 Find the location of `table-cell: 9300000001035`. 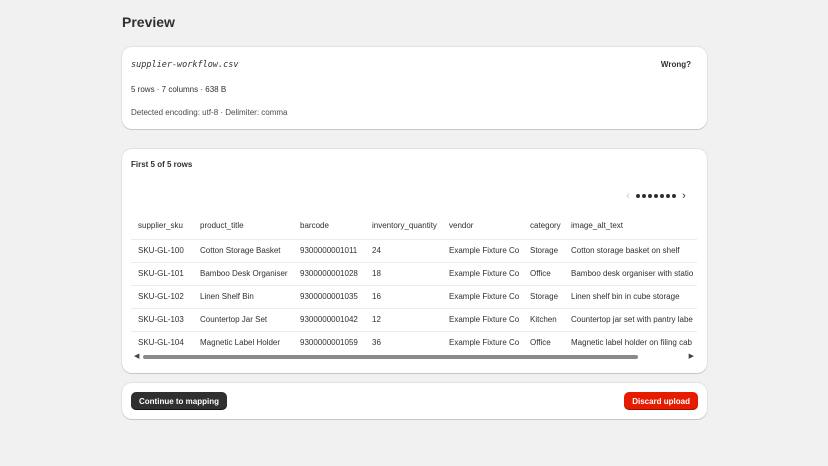

table-cell: 9300000001035 is located at coordinates (329, 296).